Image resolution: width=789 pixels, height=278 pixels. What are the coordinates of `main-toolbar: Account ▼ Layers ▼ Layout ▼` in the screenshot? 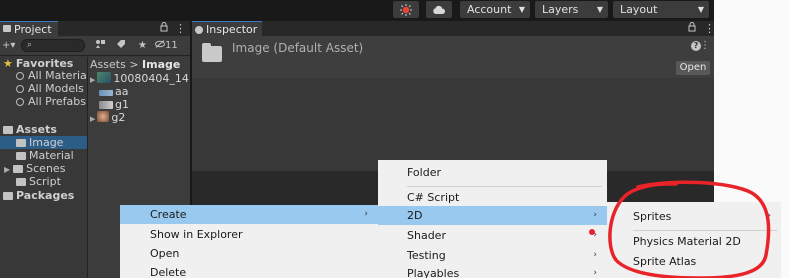 It's located at (394, 10).